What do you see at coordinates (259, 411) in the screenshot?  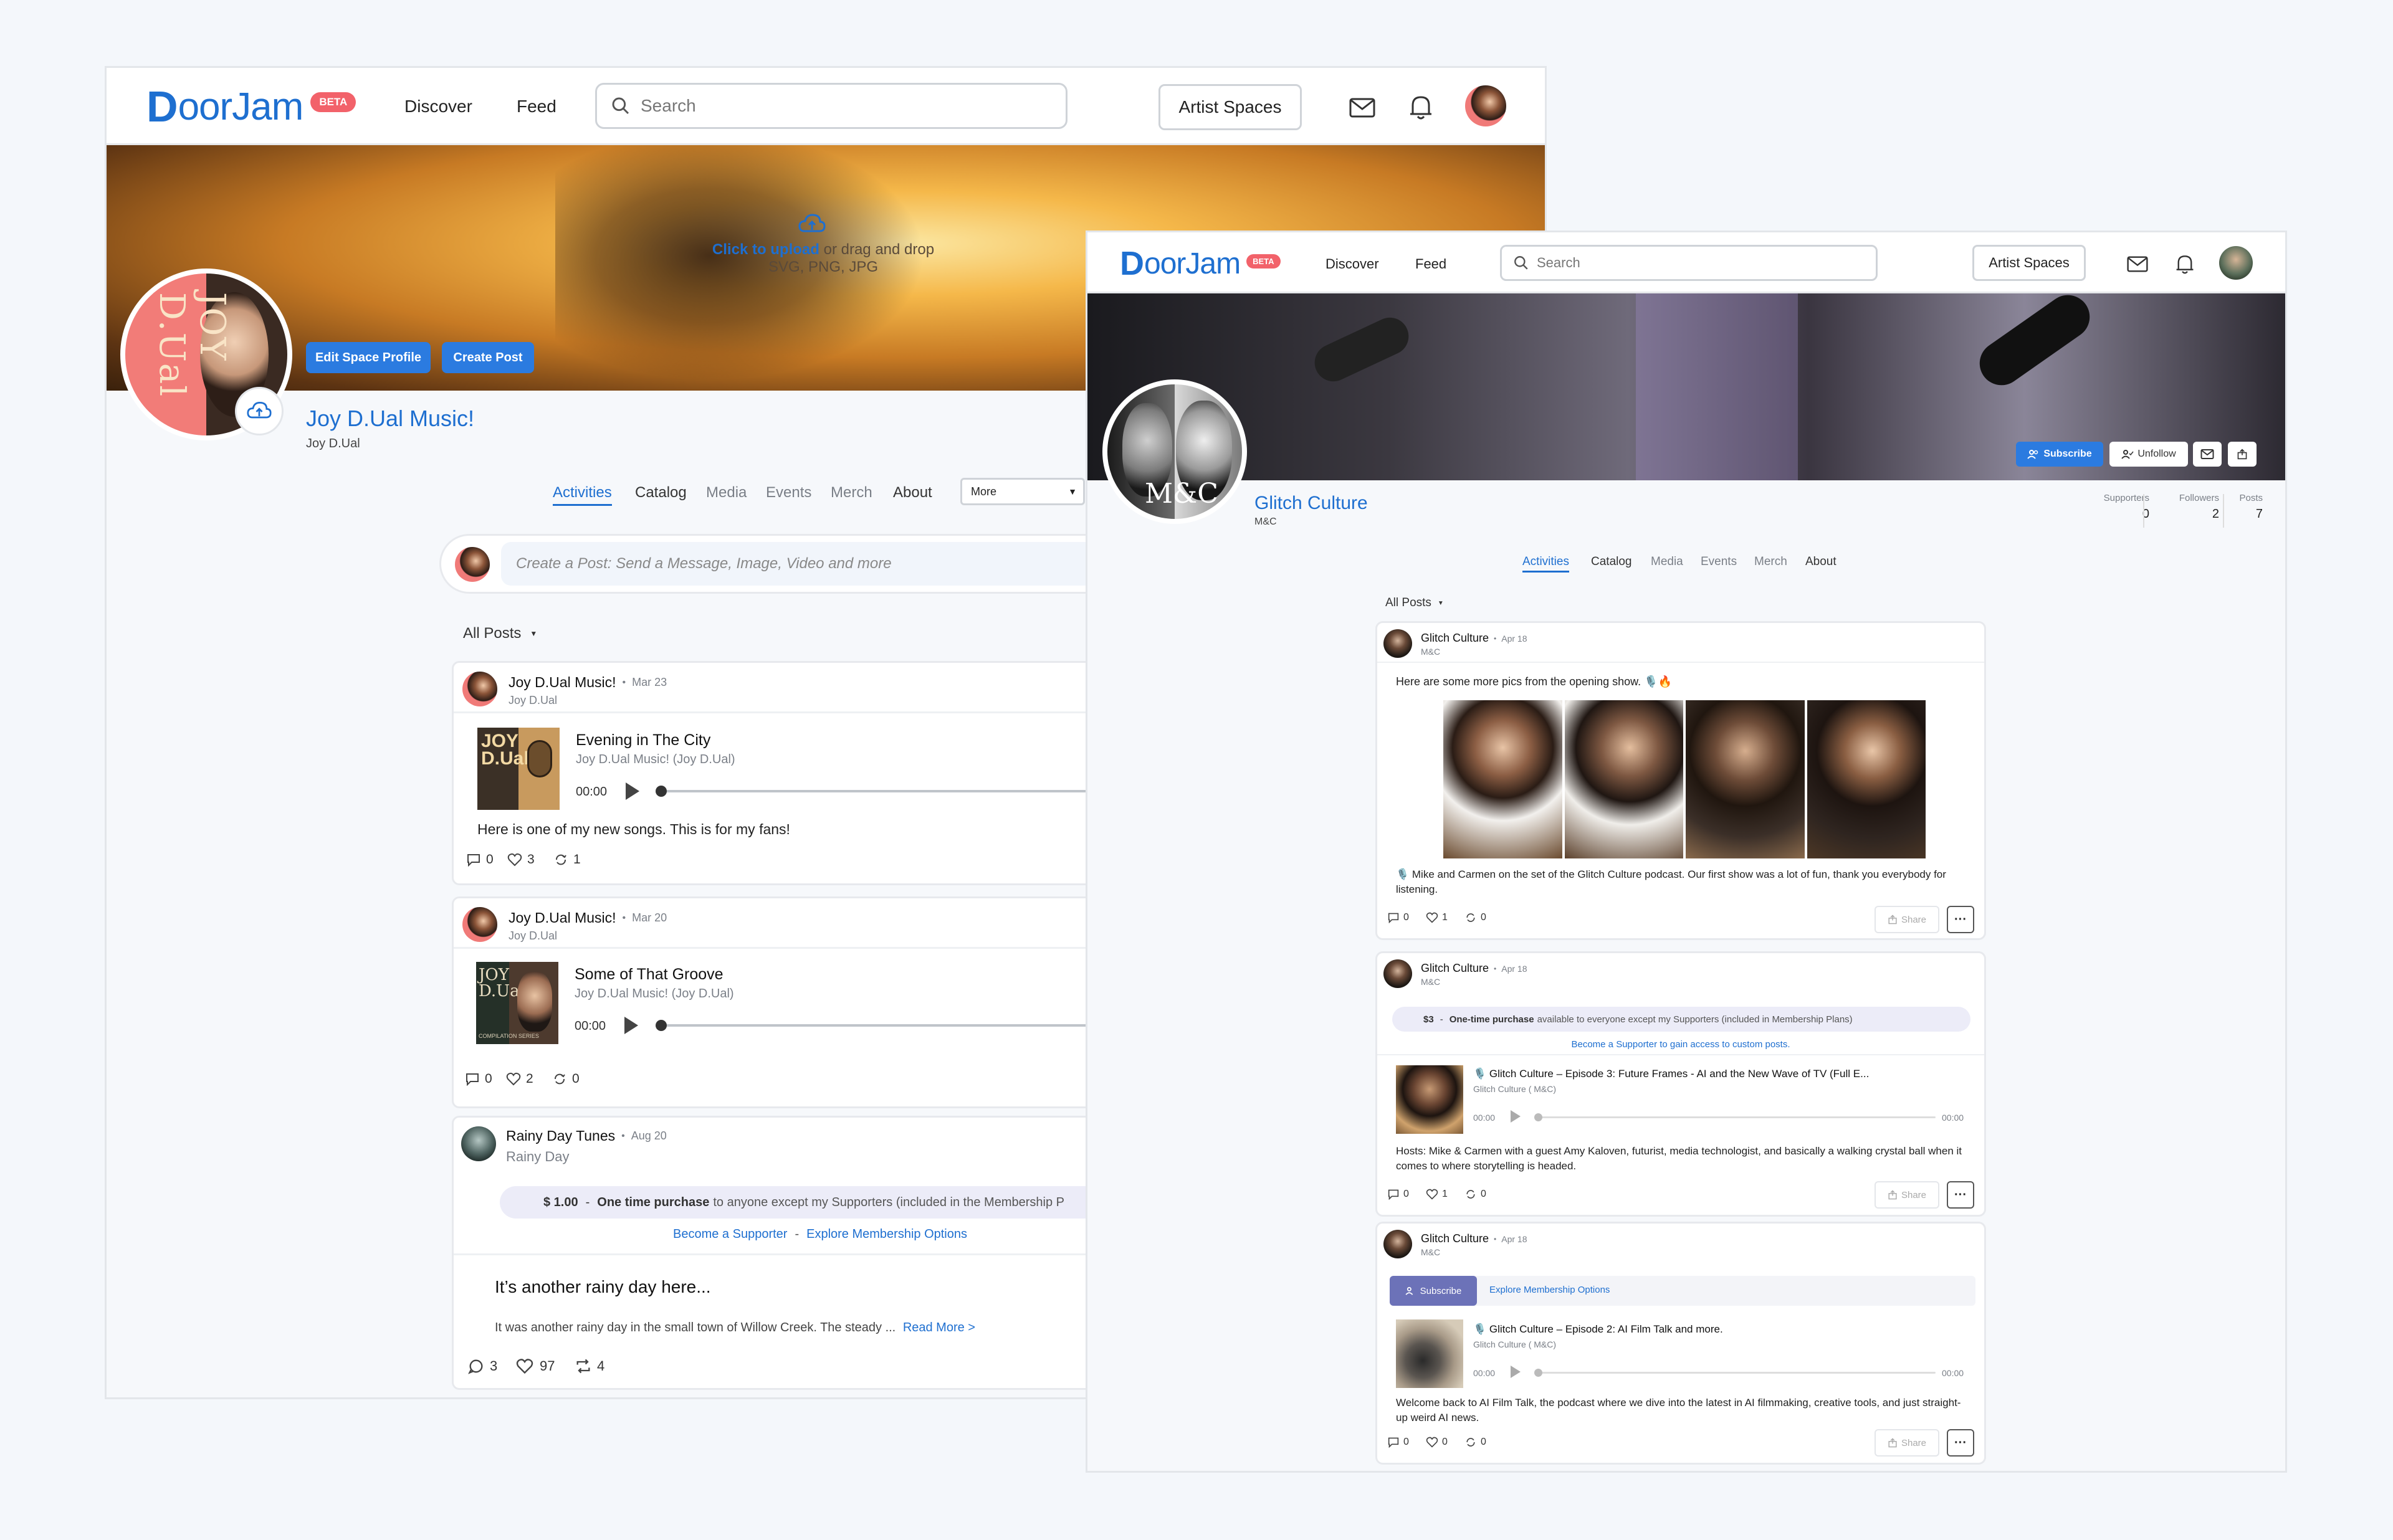 I see `avatar-upload-button` at bounding box center [259, 411].